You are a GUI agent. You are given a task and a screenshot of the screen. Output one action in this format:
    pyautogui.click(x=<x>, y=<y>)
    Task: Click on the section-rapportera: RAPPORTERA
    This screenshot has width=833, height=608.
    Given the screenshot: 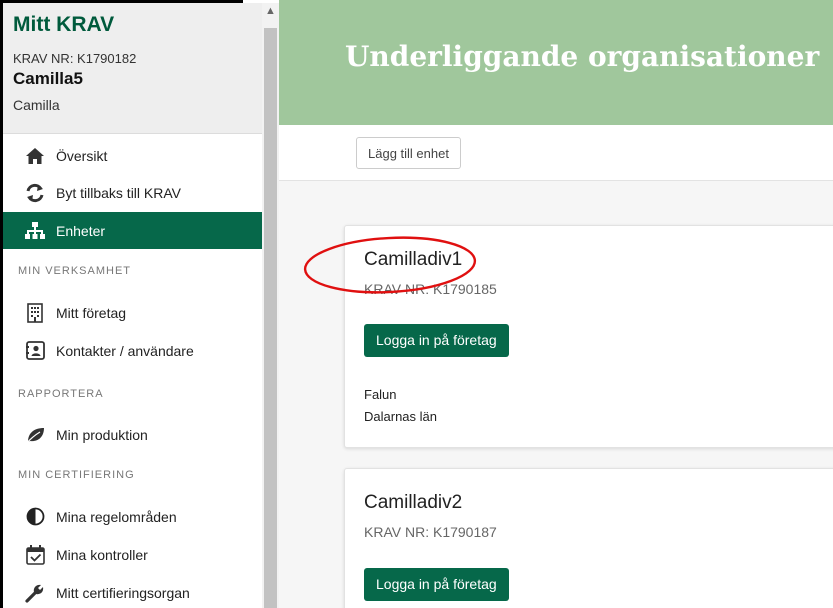 What is the action you would take?
    pyautogui.click(x=61, y=394)
    